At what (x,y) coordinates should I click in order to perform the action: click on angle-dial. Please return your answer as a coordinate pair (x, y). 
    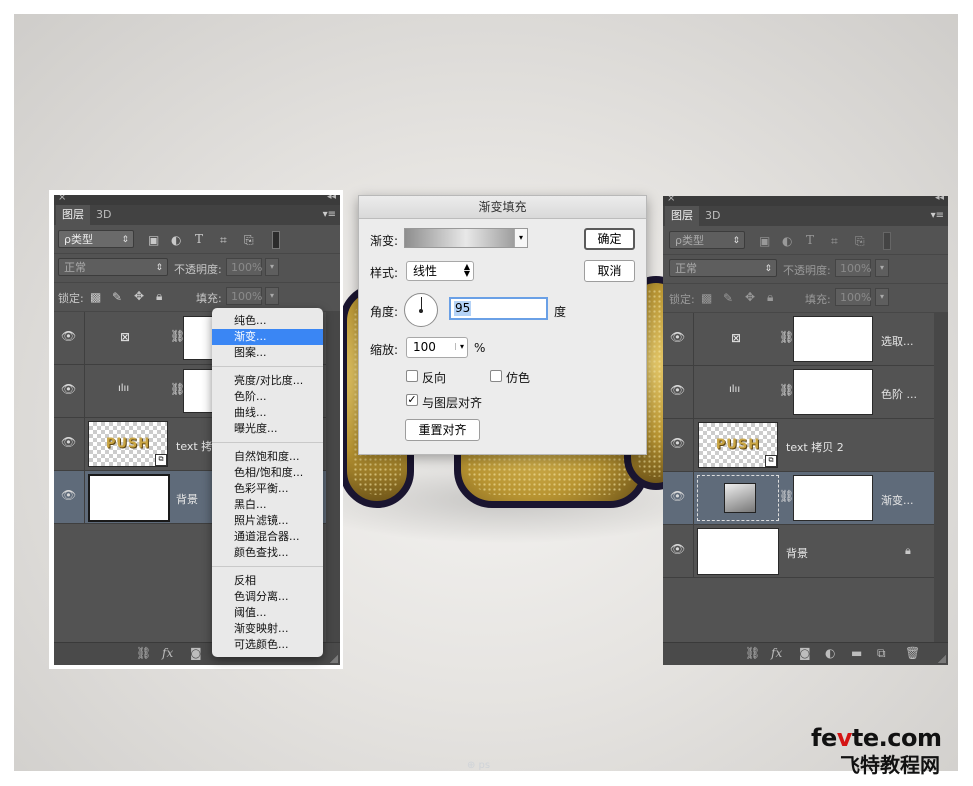
    Looking at the image, I should click on (421, 310).